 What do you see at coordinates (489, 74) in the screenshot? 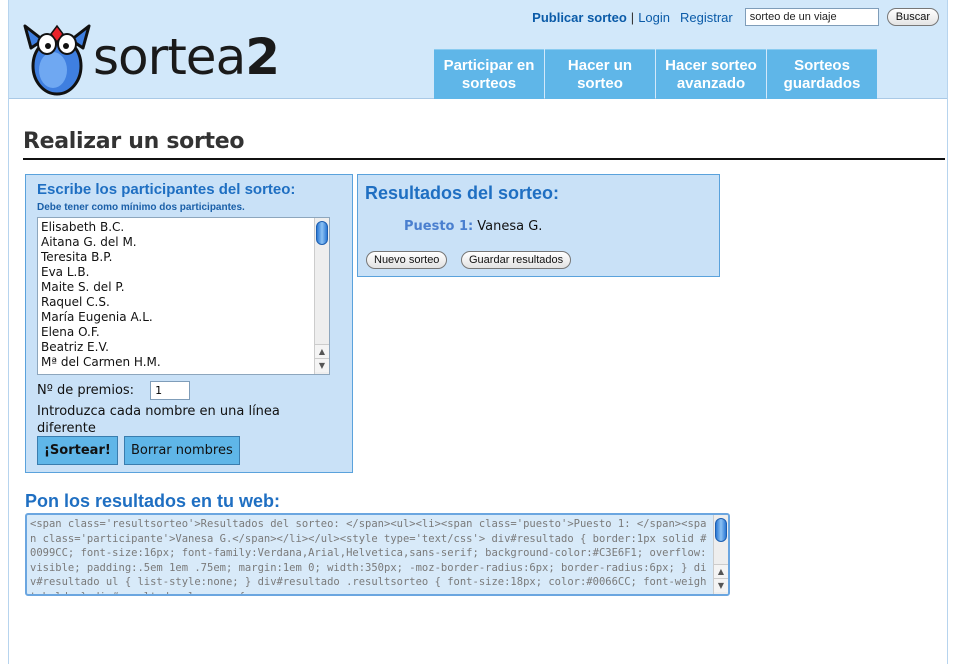
I see `nav-tab-participate: Participar en sorteos` at bounding box center [489, 74].